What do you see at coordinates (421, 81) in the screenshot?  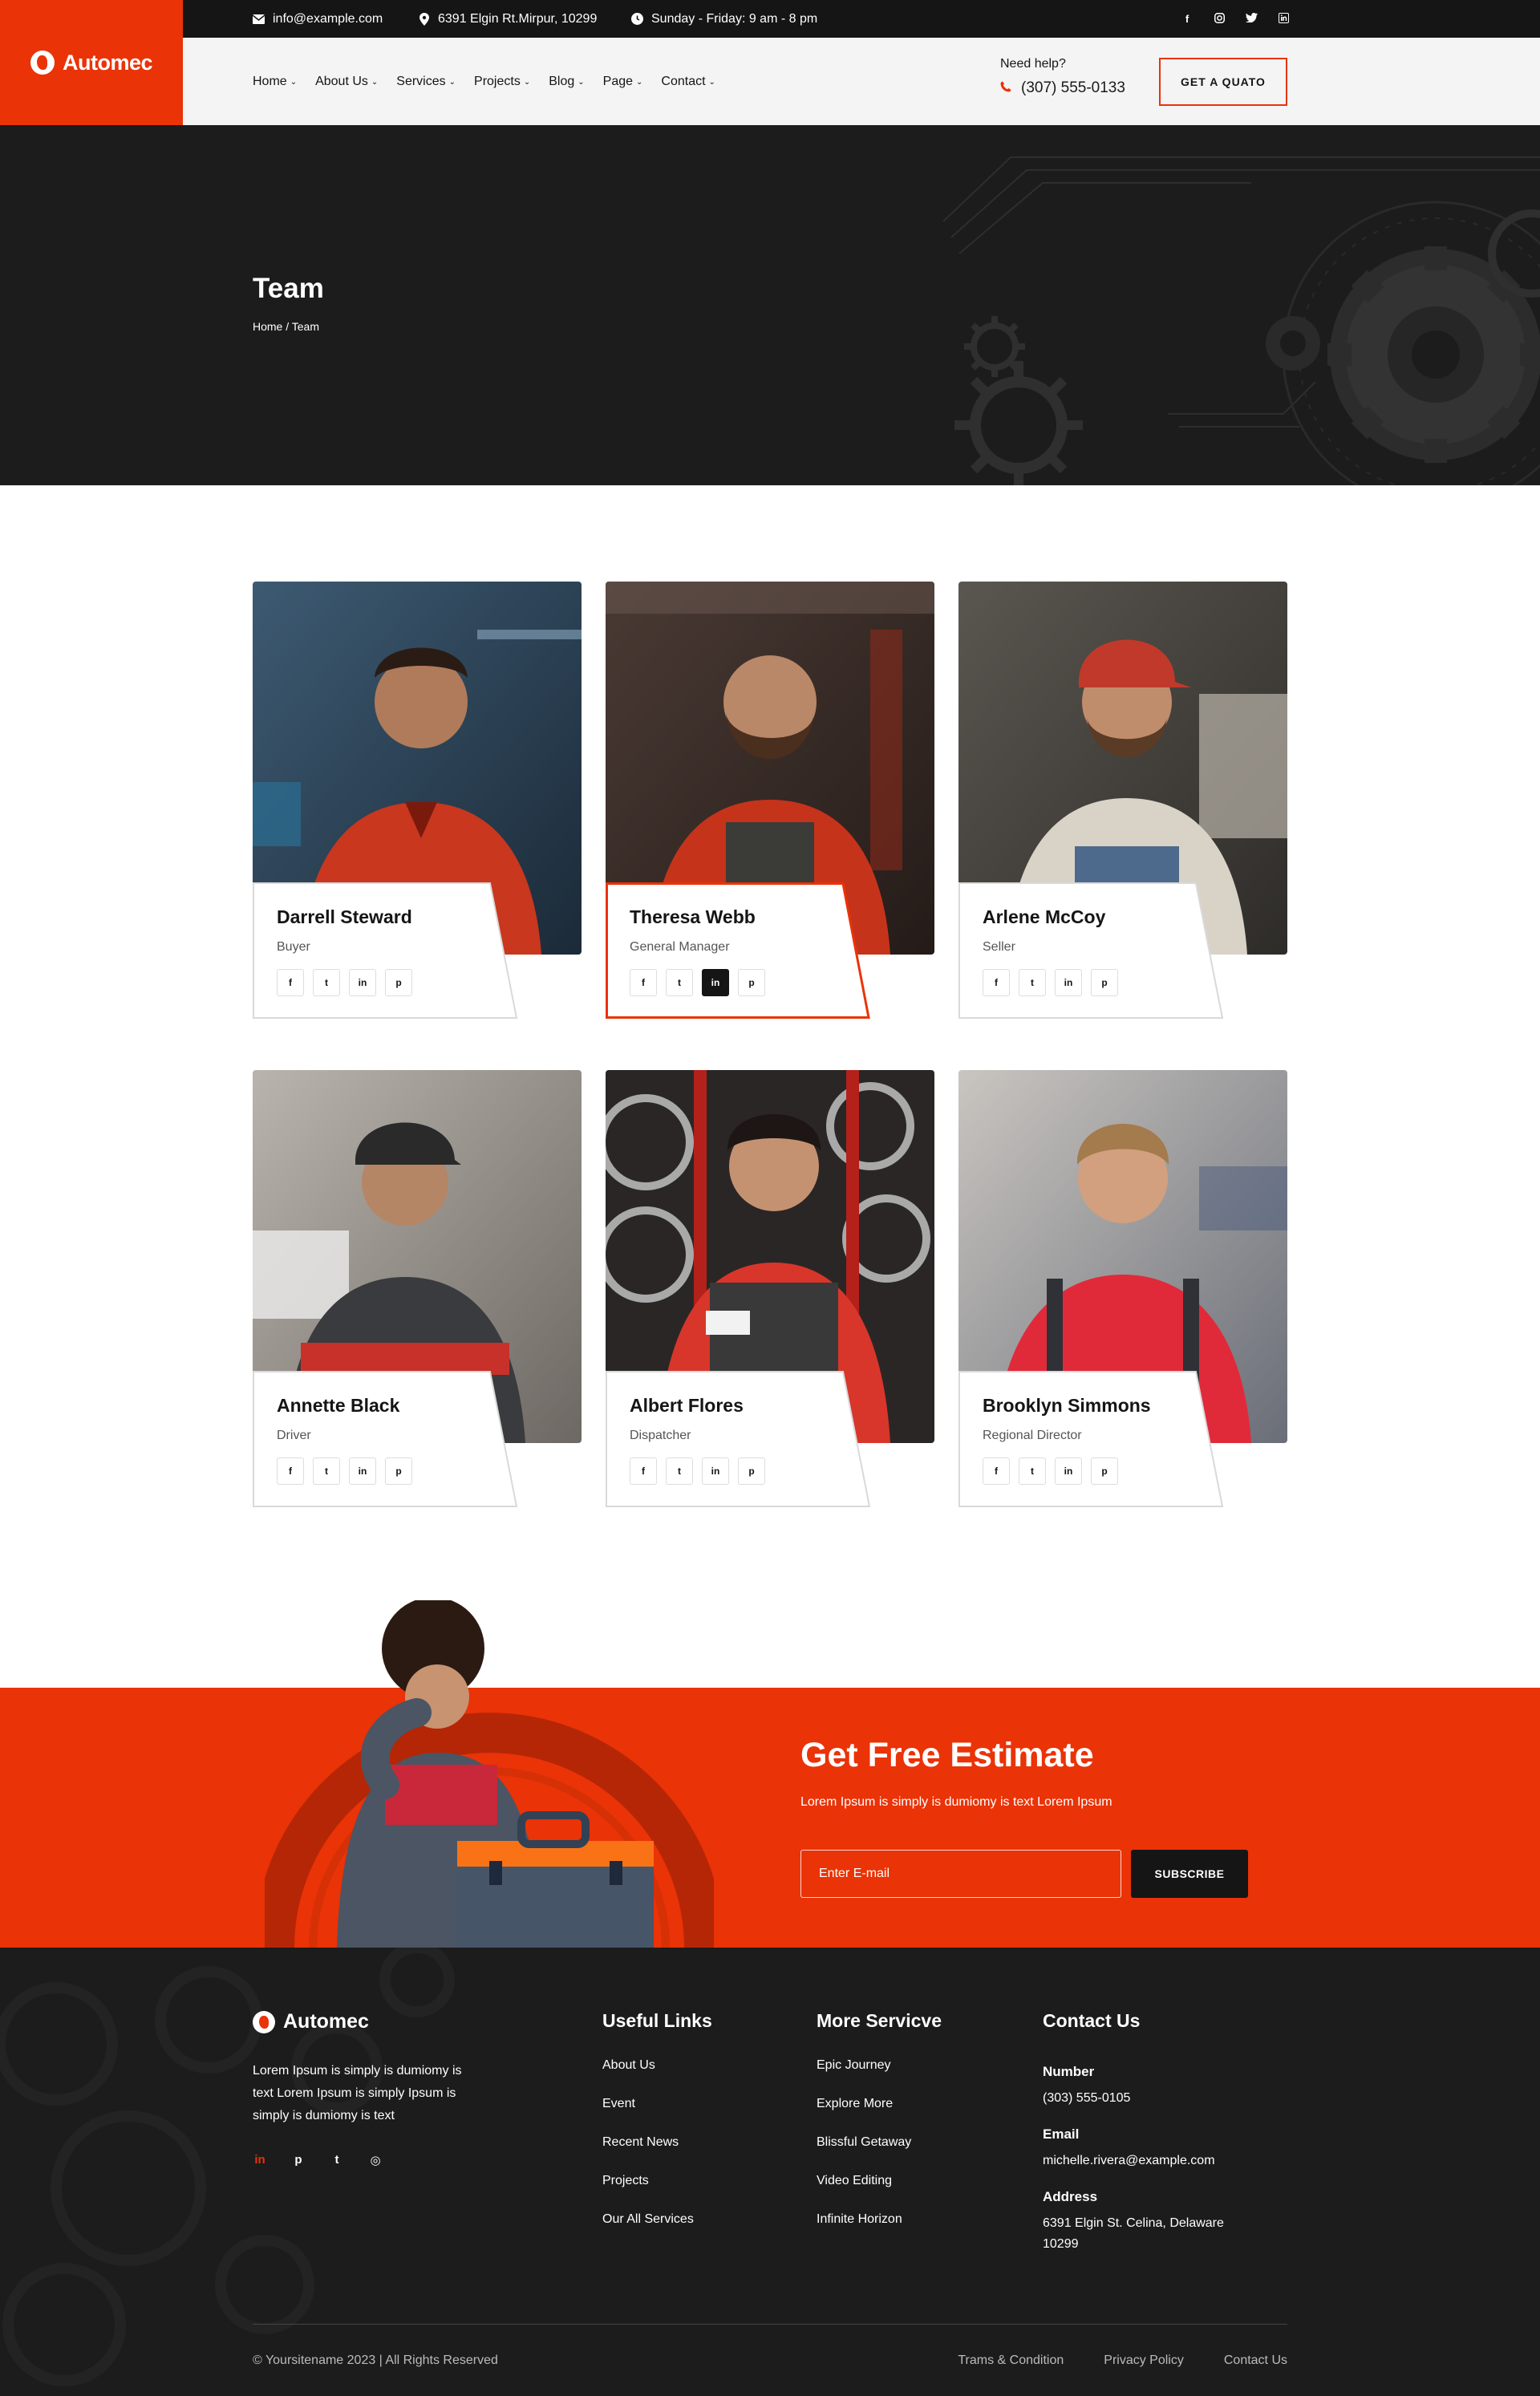 I see `nav-item-label: Services` at bounding box center [421, 81].